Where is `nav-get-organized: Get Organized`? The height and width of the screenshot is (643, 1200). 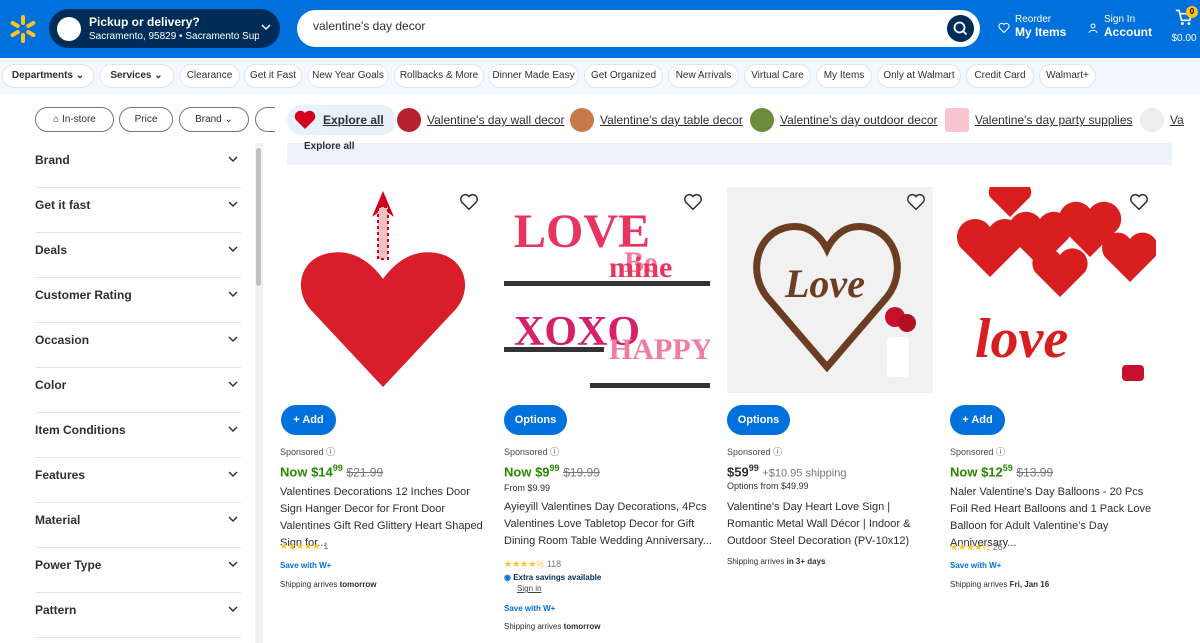 nav-get-organized: Get Organized is located at coordinates (623, 76).